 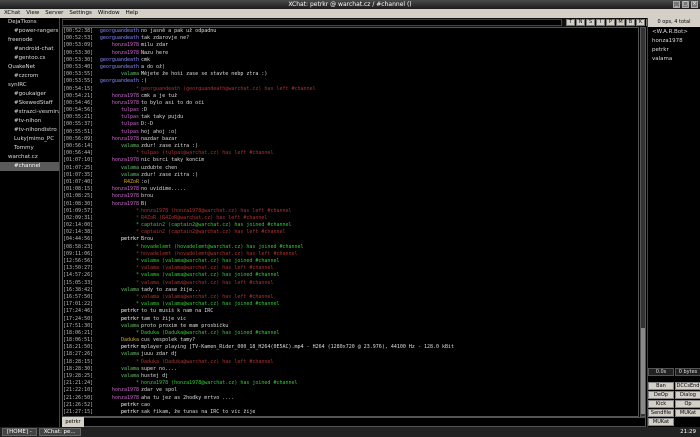 I want to click on scroll-thumb, so click(x=643, y=371).